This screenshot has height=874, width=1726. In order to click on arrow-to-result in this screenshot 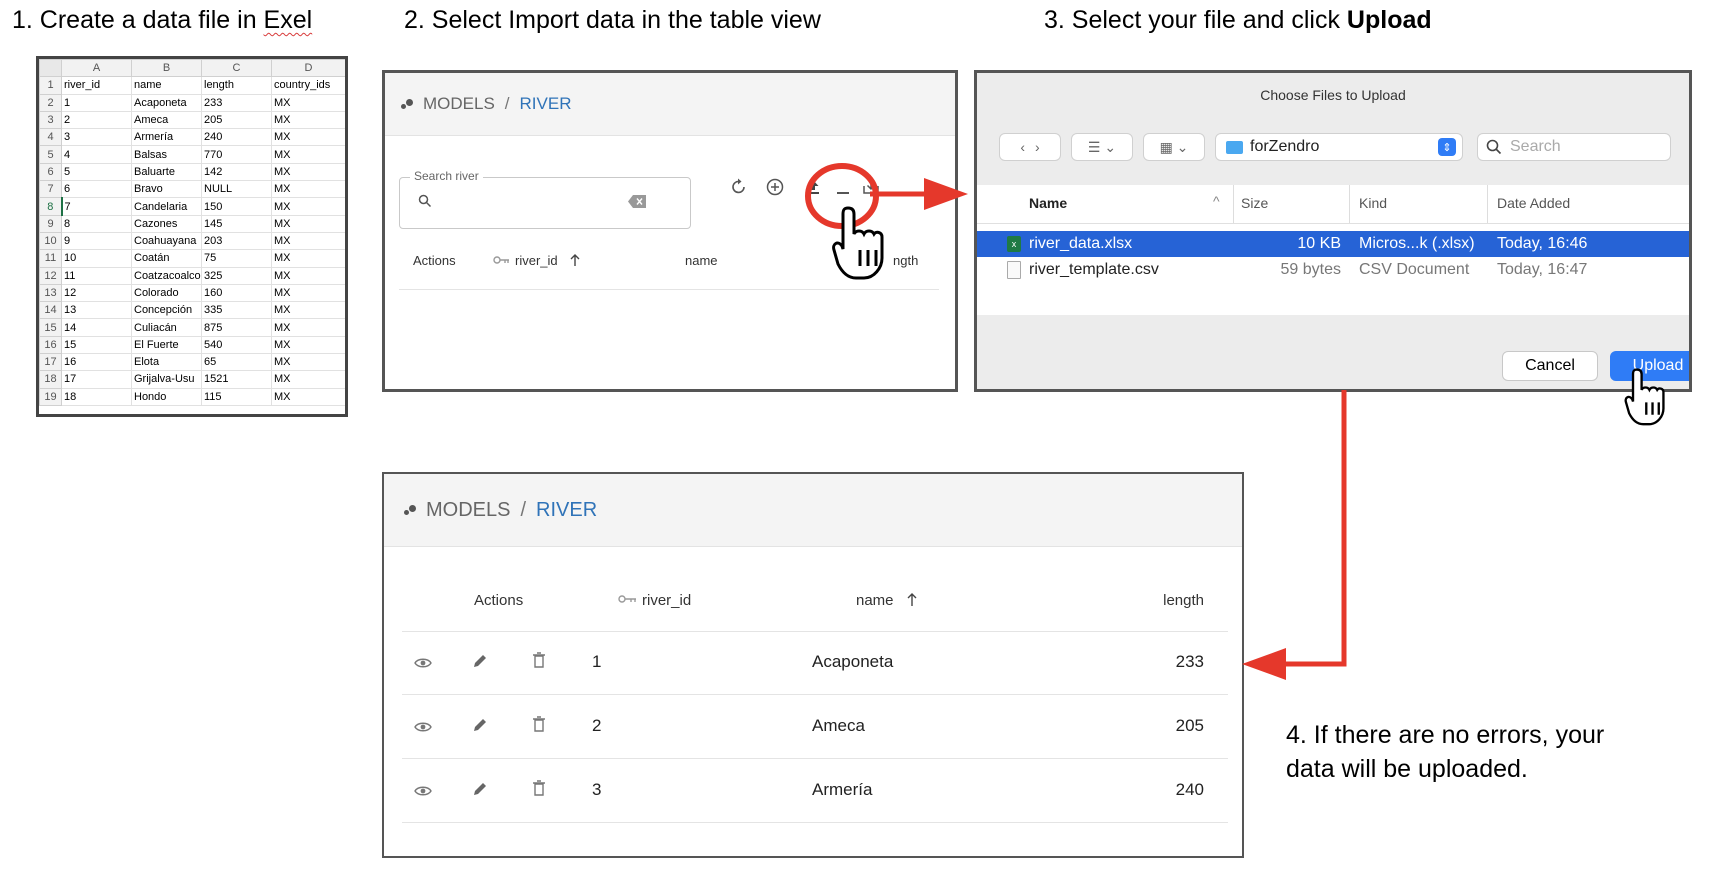, I will do `click(1294, 535)`.